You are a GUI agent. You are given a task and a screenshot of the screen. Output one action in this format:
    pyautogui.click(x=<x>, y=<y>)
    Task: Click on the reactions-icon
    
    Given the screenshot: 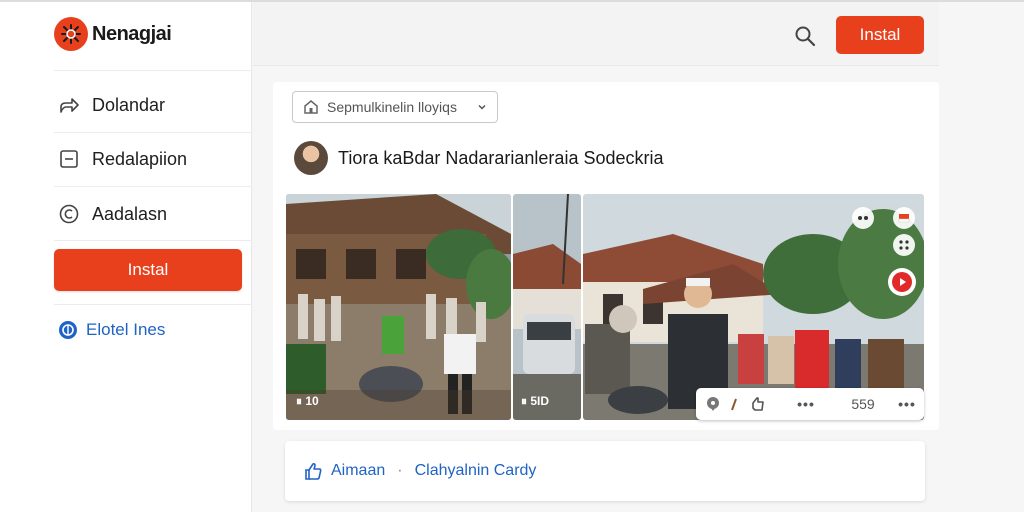 What is the action you would take?
    pyautogui.click(x=863, y=218)
    